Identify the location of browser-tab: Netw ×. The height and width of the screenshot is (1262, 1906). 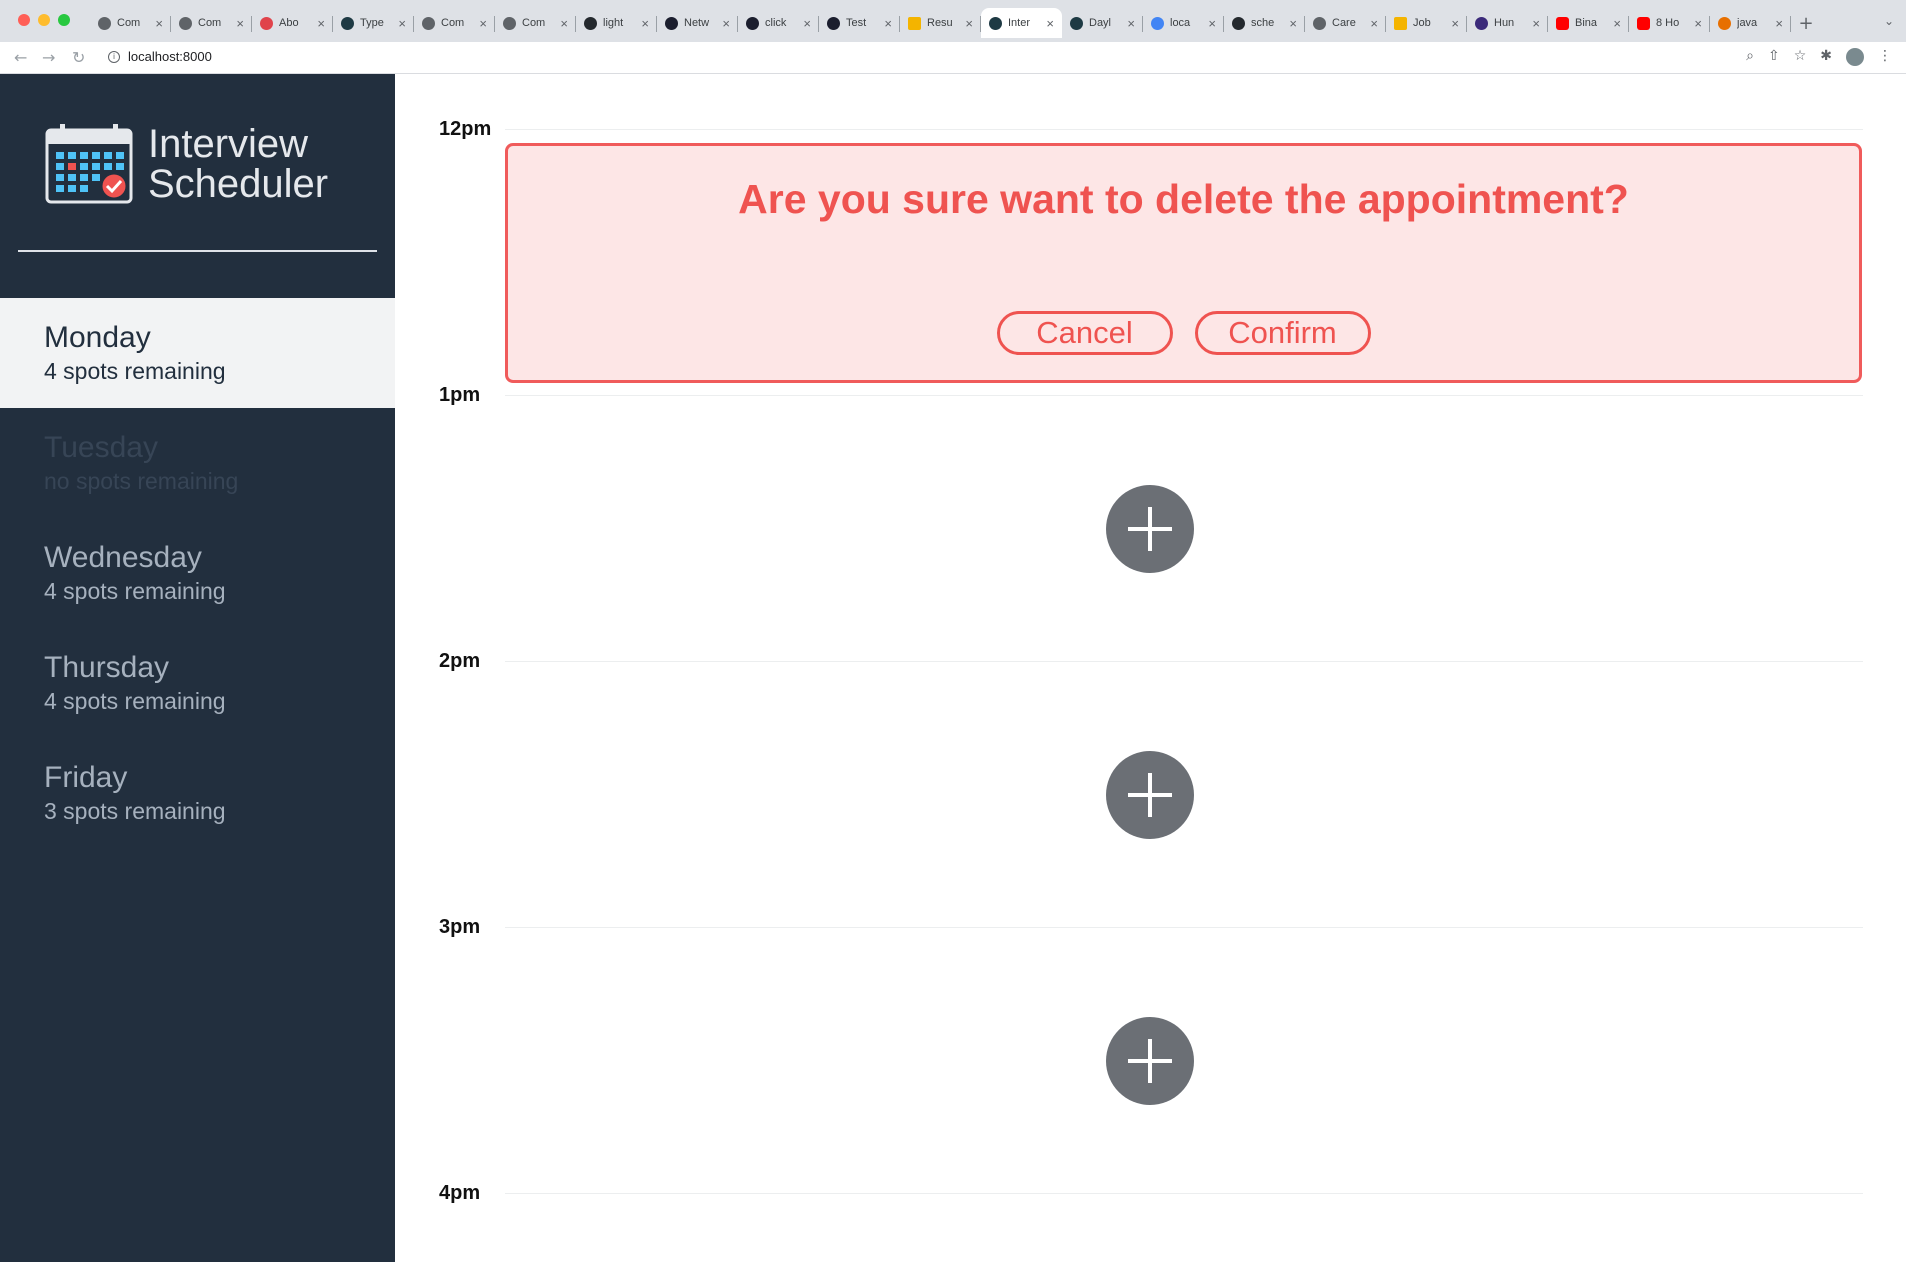
(697, 23).